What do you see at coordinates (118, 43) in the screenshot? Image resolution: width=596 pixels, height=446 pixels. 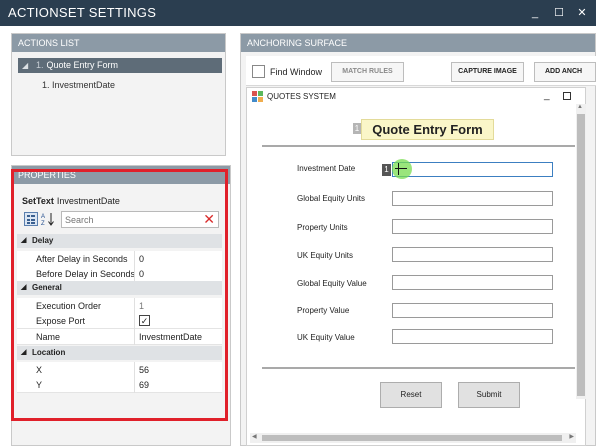 I see `actions-list-header: ACTIONS LIST` at bounding box center [118, 43].